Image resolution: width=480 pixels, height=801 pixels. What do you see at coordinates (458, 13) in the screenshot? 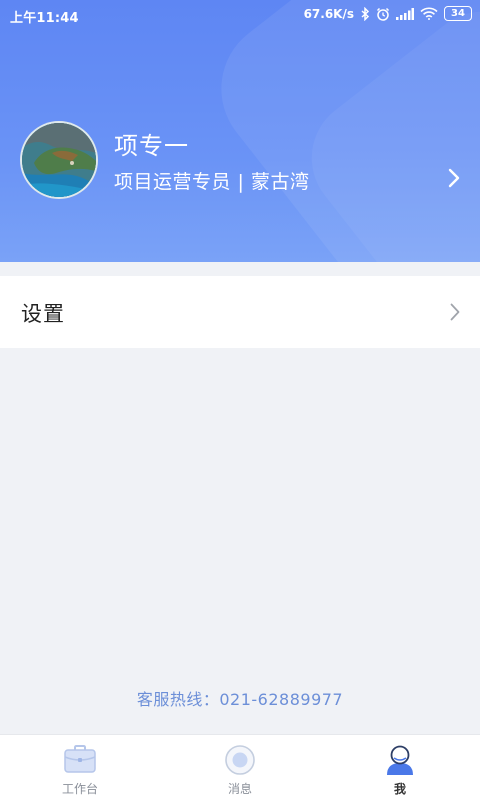
I see `battery-indicator: 34` at bounding box center [458, 13].